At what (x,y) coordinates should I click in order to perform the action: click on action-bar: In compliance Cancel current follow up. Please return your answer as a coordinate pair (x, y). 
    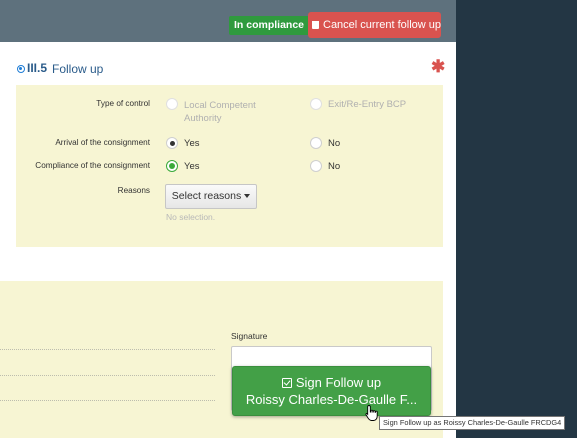
    Looking at the image, I should click on (228, 21).